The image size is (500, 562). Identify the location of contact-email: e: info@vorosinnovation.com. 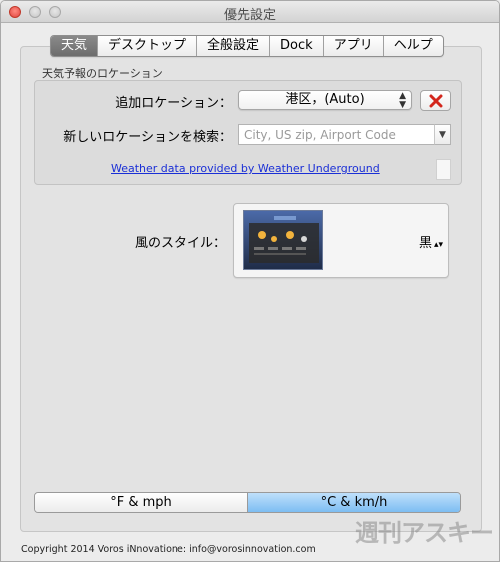
(246, 549).